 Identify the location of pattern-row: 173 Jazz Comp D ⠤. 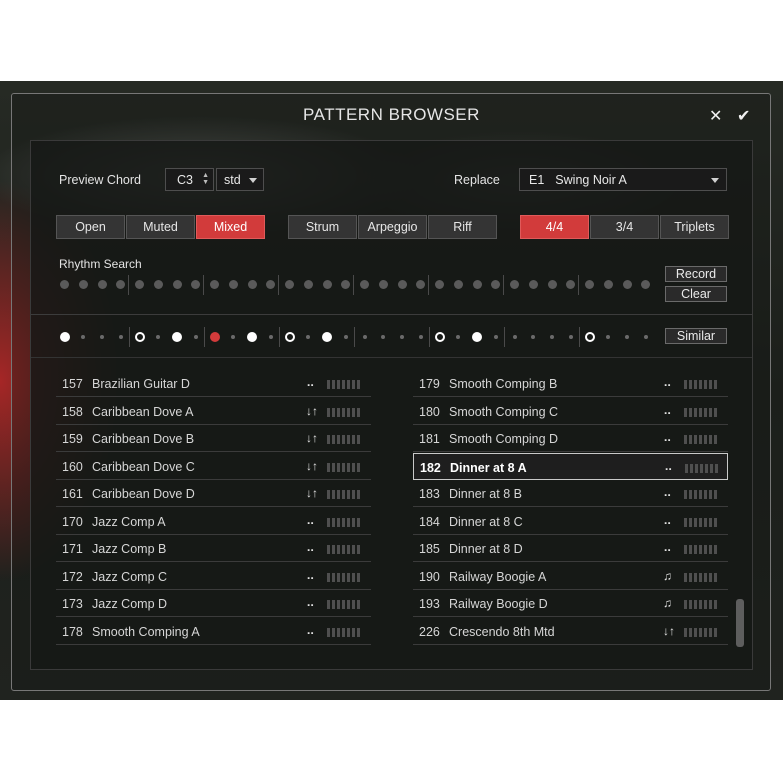
(213, 603).